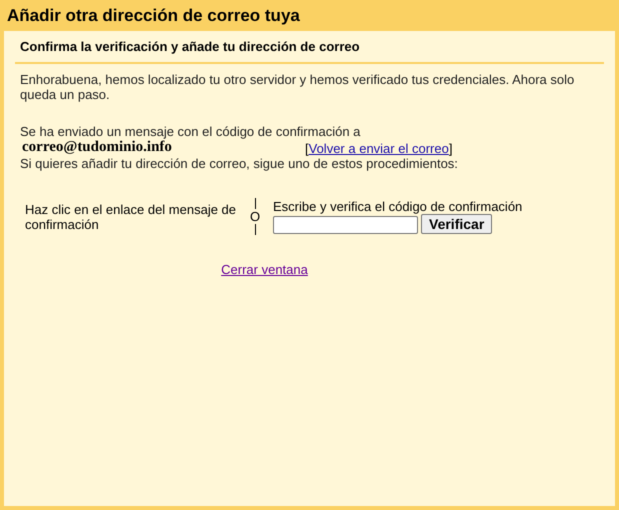 Image resolution: width=619 pixels, height=510 pixels. Describe the element at coordinates (345, 225) in the screenshot. I see `code-input-field` at that location.